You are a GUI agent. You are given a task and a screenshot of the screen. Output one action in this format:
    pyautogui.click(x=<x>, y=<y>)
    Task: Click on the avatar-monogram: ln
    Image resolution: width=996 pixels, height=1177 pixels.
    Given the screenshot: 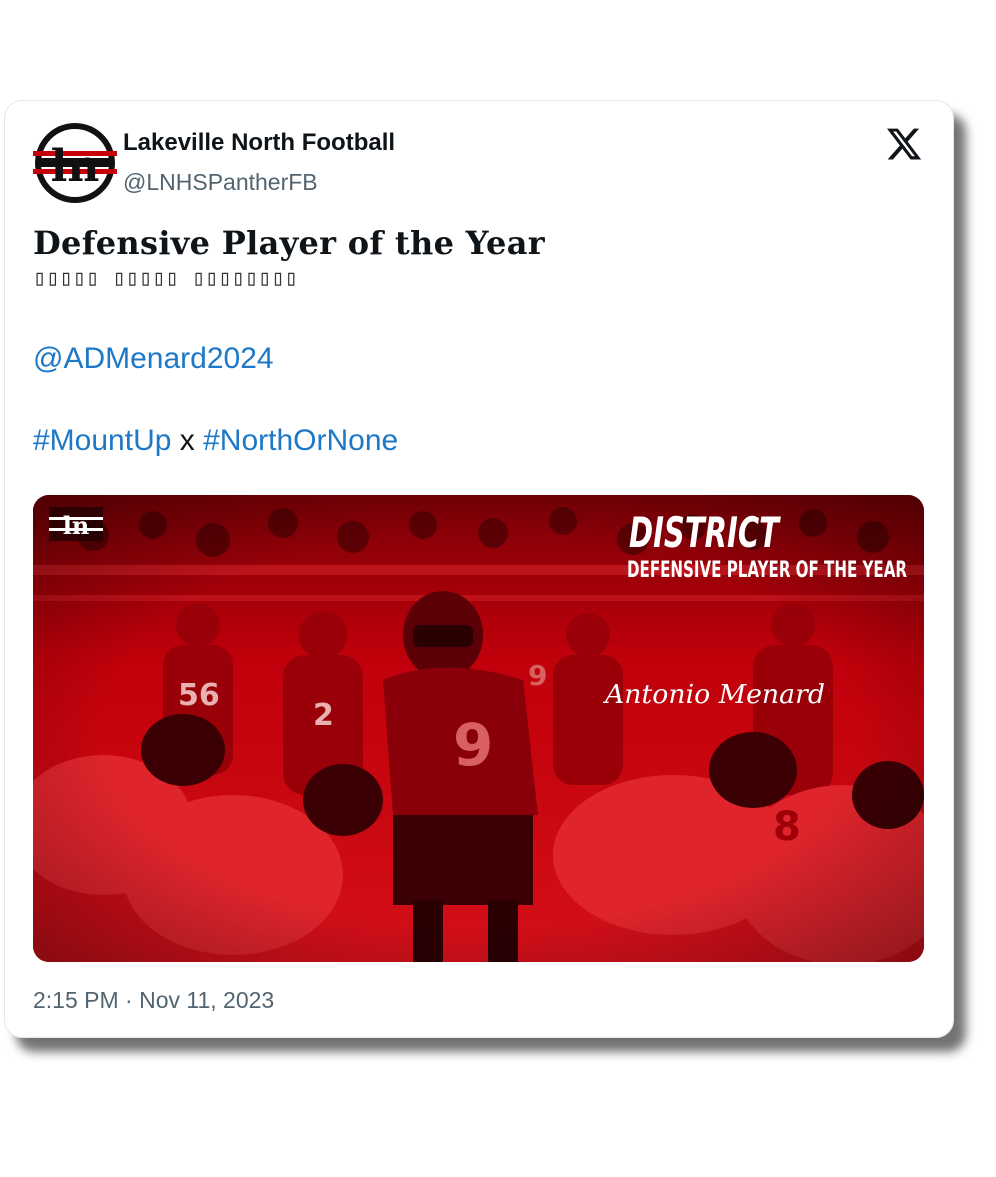 What is the action you would take?
    pyautogui.click(x=75, y=166)
    